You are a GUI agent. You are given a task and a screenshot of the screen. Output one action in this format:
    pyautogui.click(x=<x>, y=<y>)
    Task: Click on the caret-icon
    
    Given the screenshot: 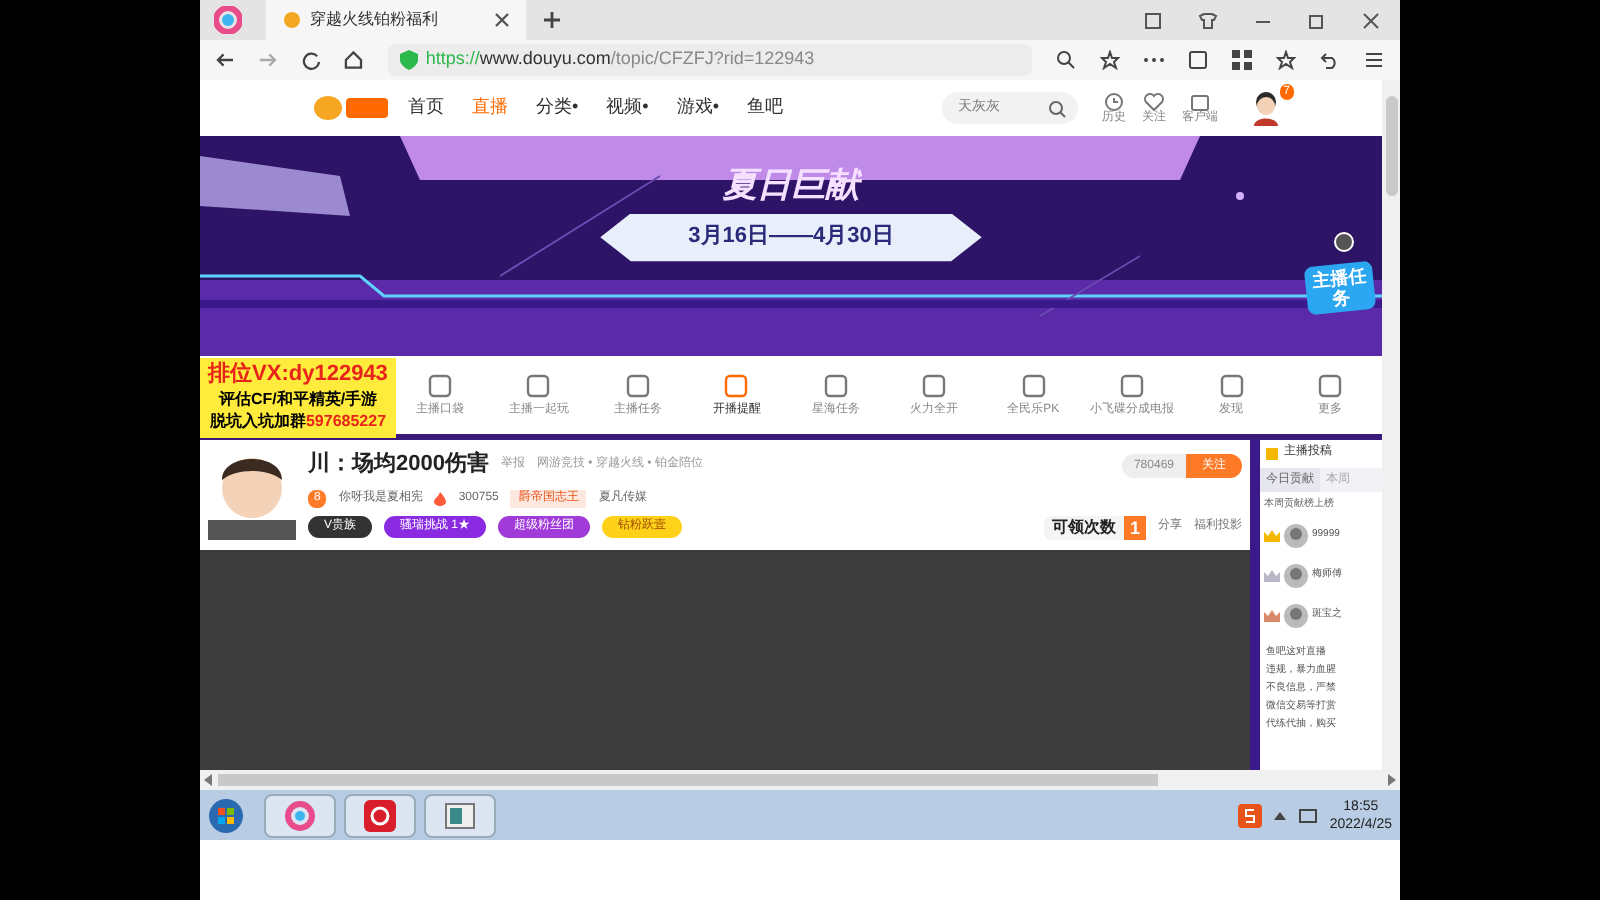 What is the action you would take?
    pyautogui.click(x=1279, y=815)
    